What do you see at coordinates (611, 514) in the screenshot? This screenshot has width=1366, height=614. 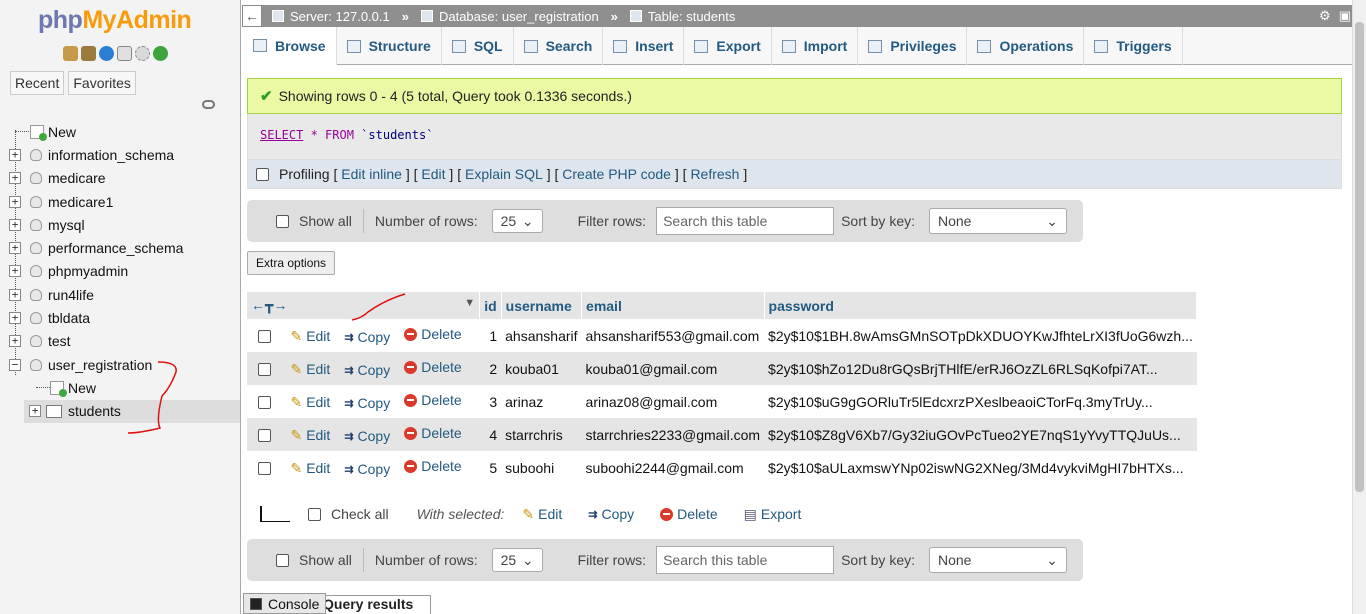 I see `bulk-copy-button: ⇉ Copy` at bounding box center [611, 514].